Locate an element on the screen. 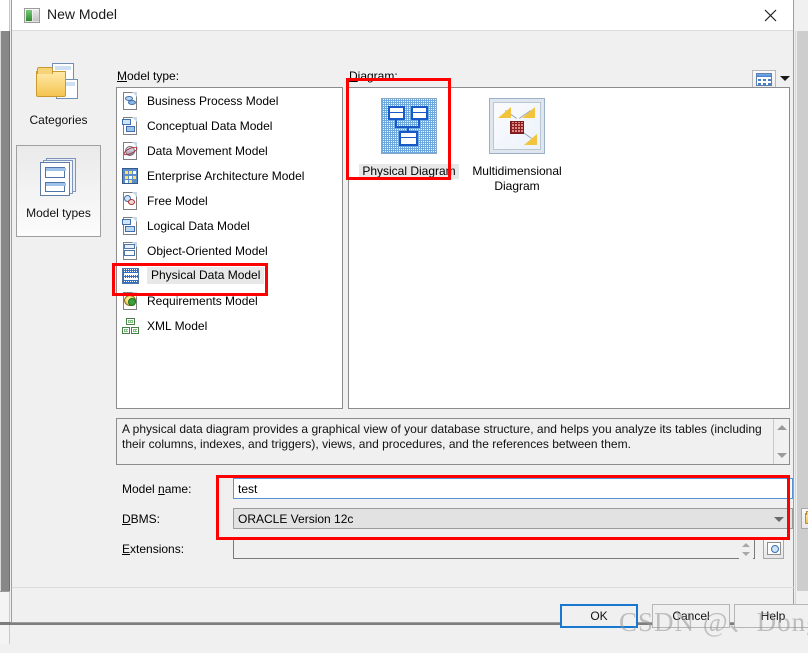 This screenshot has height=653, width=808. model-name-label: Model name: is located at coordinates (156, 489).